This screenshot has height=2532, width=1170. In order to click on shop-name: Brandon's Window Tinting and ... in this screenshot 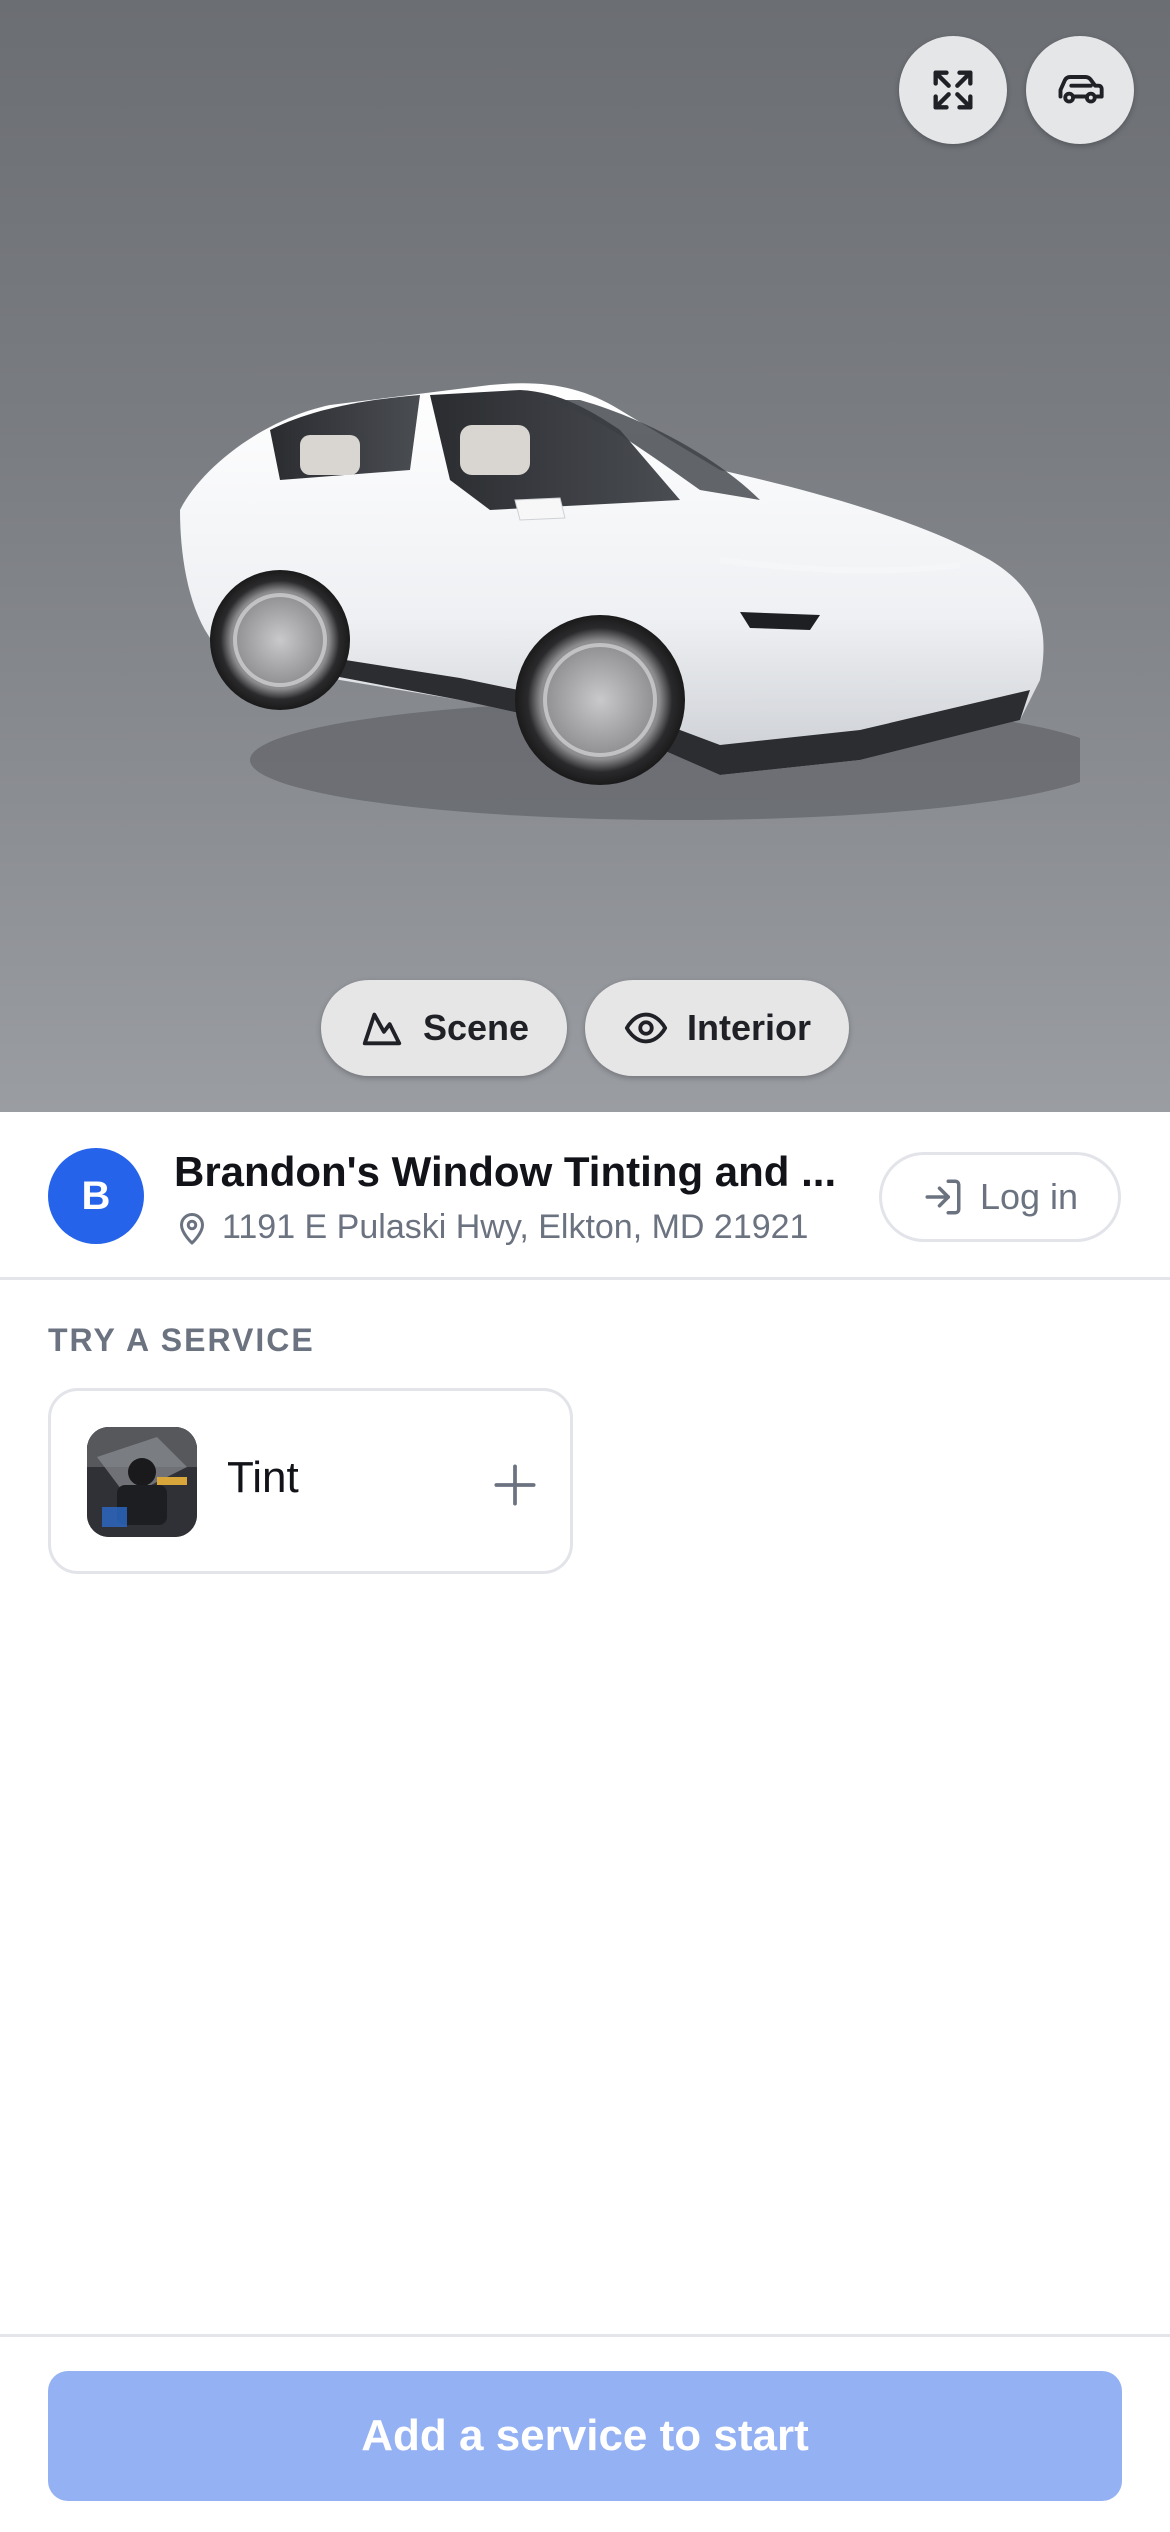, I will do `click(505, 1171)`.